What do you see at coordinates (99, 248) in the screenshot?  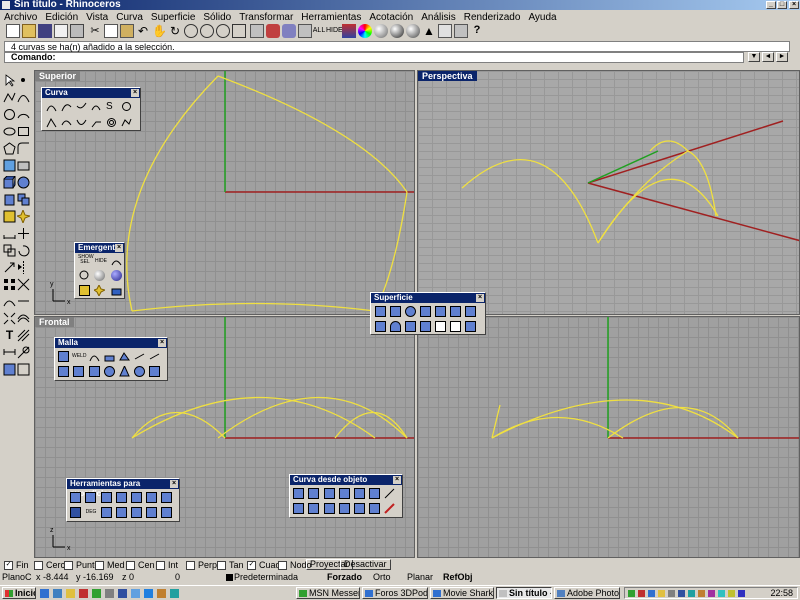 I see `palette-emergente-title: Emergente ×` at bounding box center [99, 248].